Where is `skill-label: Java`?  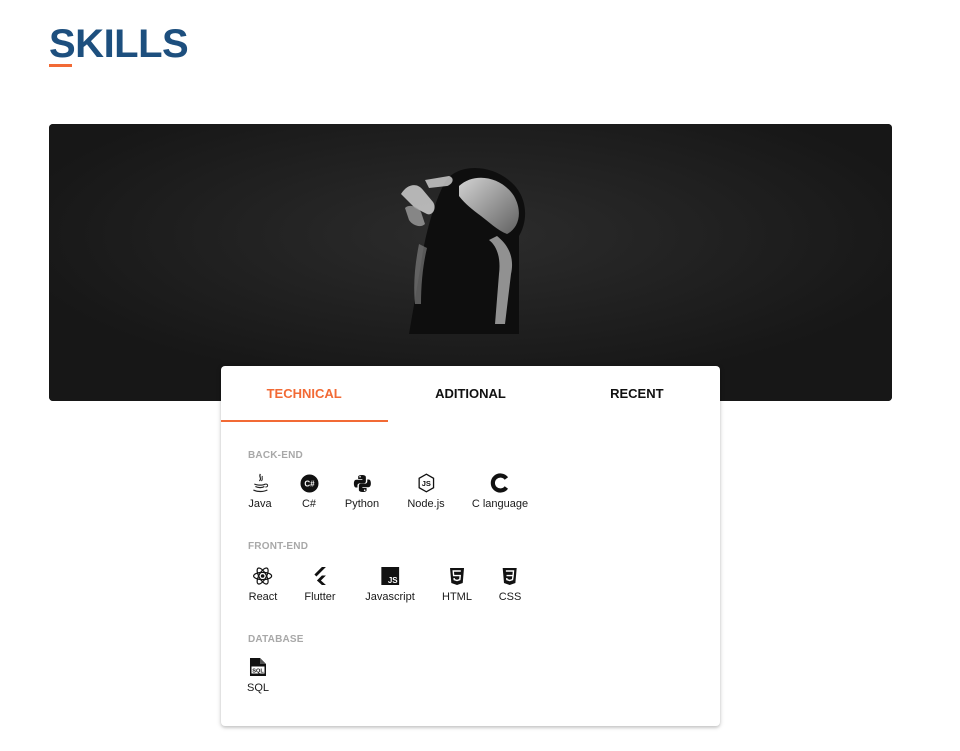 skill-label: Java is located at coordinates (260, 504).